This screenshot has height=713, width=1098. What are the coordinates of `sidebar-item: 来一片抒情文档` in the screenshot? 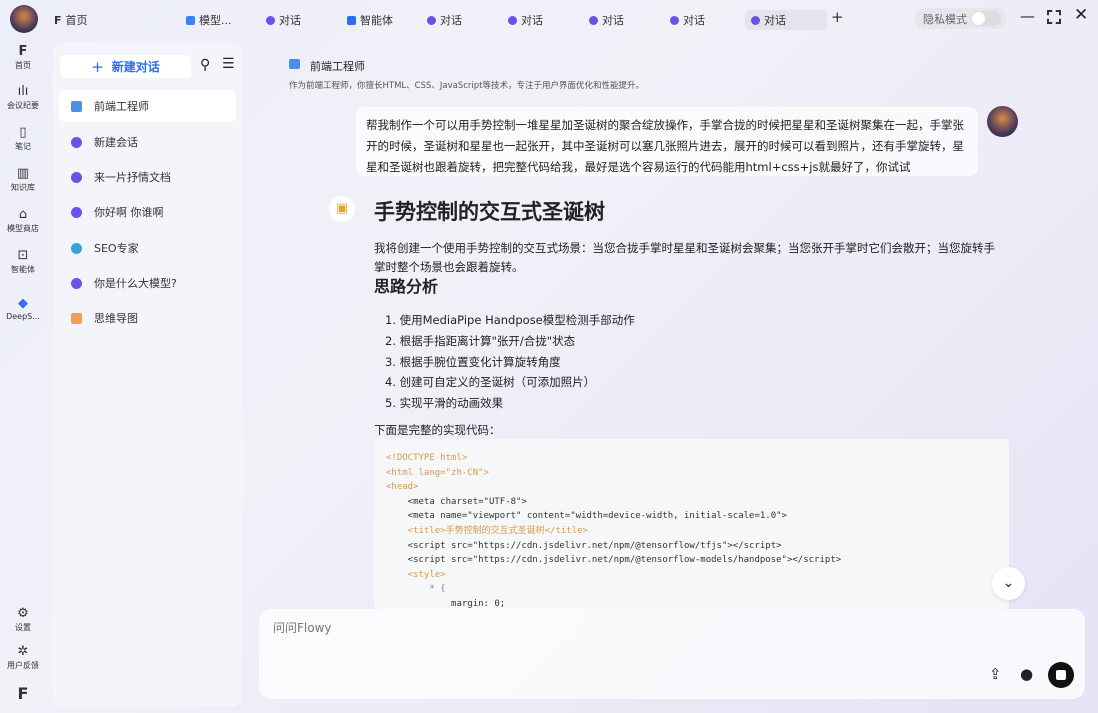 It's located at (147, 177).